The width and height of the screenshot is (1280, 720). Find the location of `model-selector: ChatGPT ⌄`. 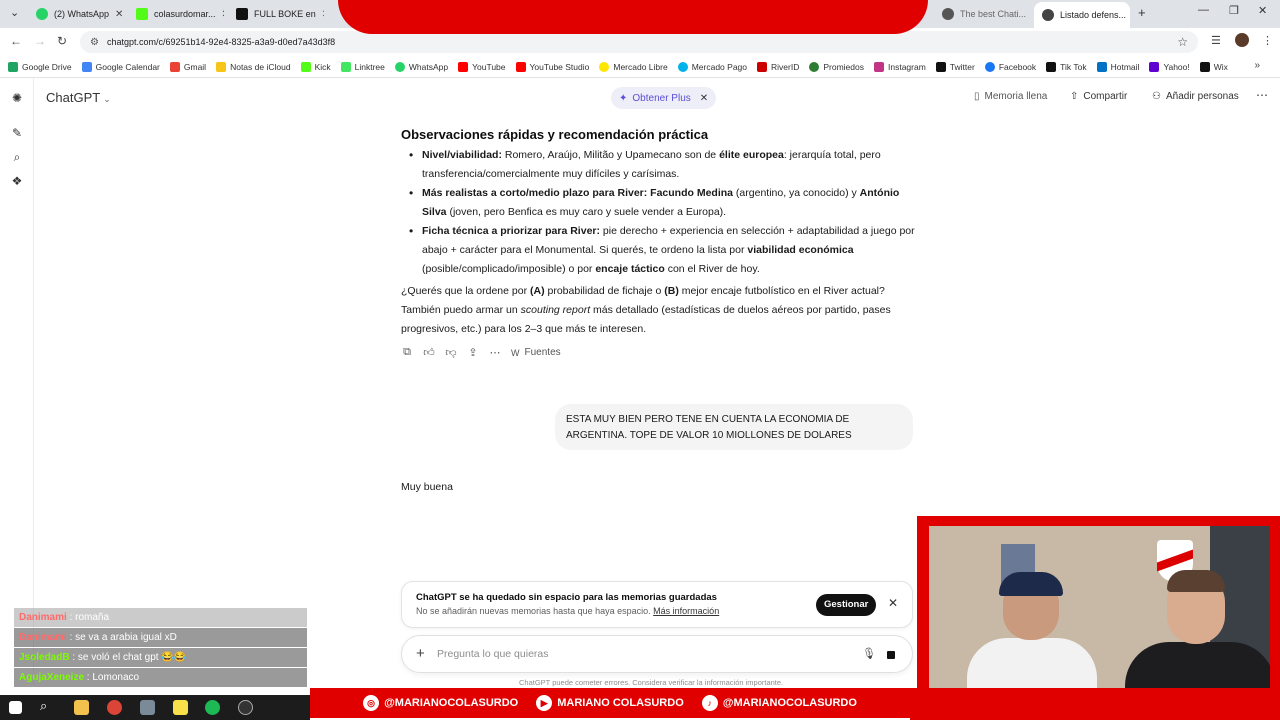

model-selector: ChatGPT ⌄ is located at coordinates (78, 97).